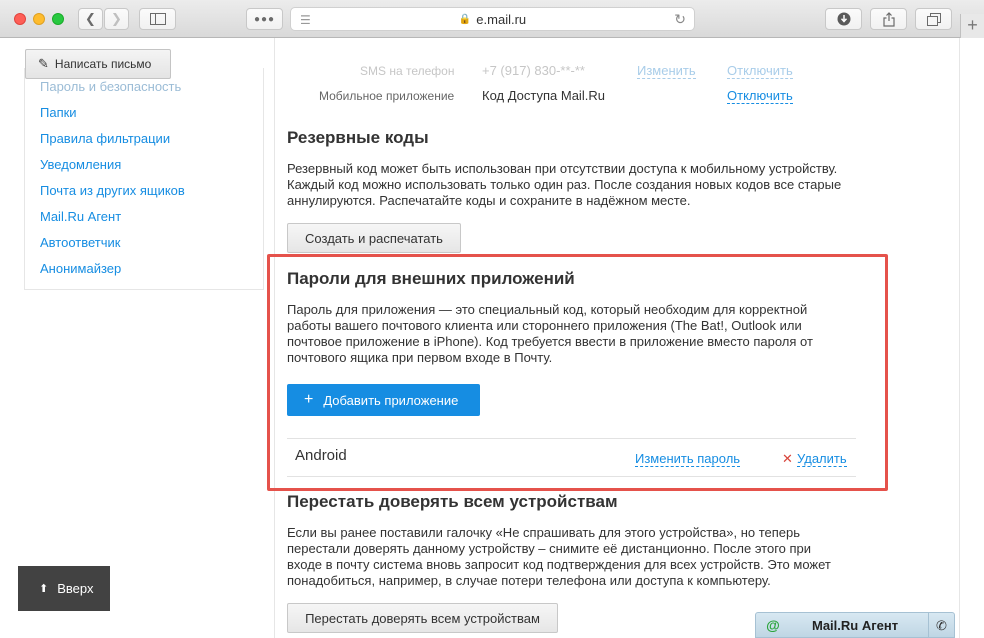 Image resolution: width=984 pixels, height=638 pixels. I want to click on sidebar-icon, so click(157, 19).